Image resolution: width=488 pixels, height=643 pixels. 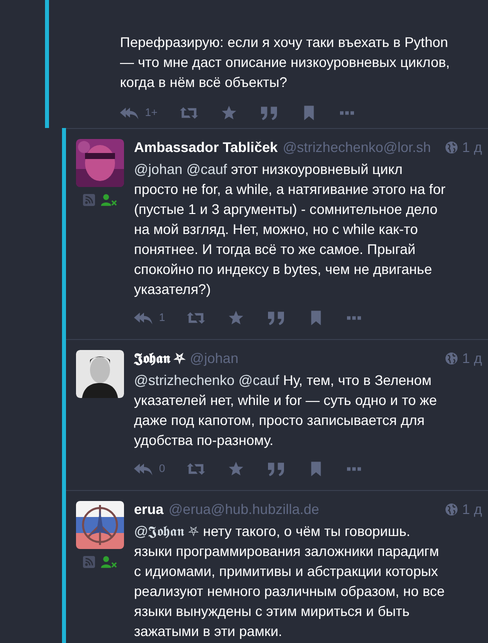 I want to click on user-handle: @strizhechenko@lor.sh, so click(x=356, y=147).